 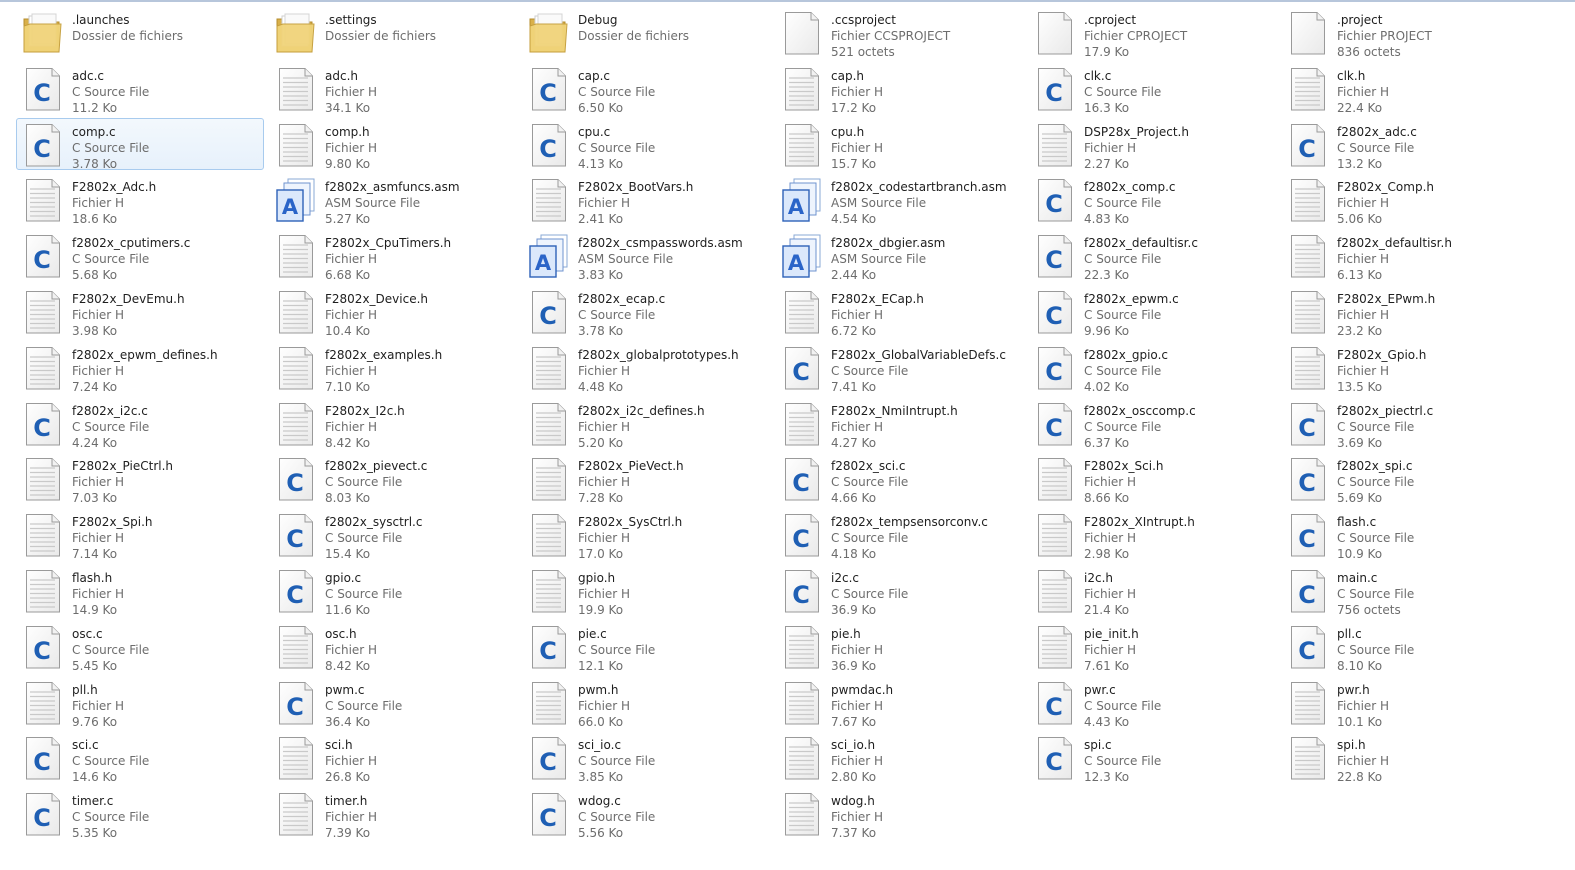 What do you see at coordinates (1152, 534) in the screenshot?
I see `file-item: F2802x_XIntrupt.h Fichier H 2.98 Ko` at bounding box center [1152, 534].